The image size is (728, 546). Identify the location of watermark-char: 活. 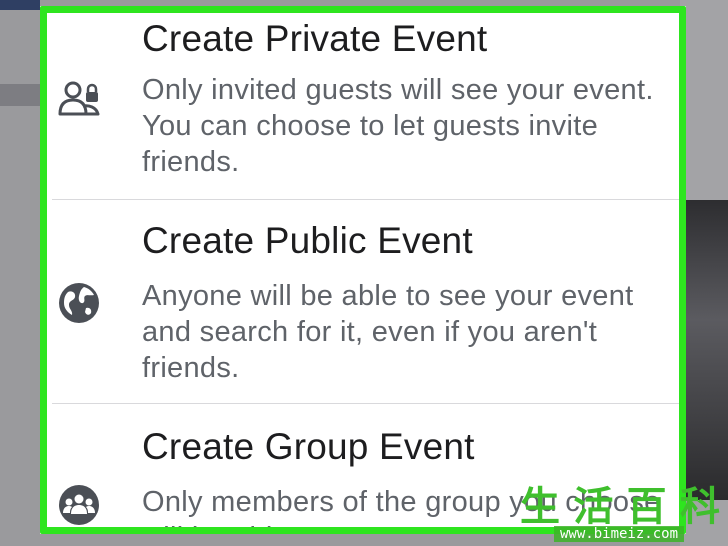
(593, 506).